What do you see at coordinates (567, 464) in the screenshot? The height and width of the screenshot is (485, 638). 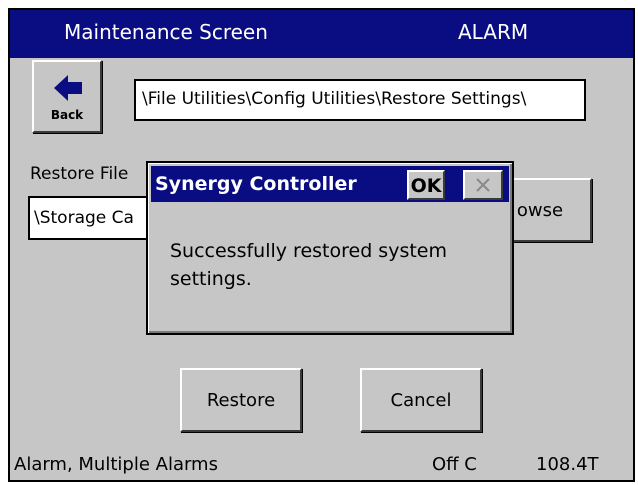 I see `value-status-text: 108.4T` at bounding box center [567, 464].